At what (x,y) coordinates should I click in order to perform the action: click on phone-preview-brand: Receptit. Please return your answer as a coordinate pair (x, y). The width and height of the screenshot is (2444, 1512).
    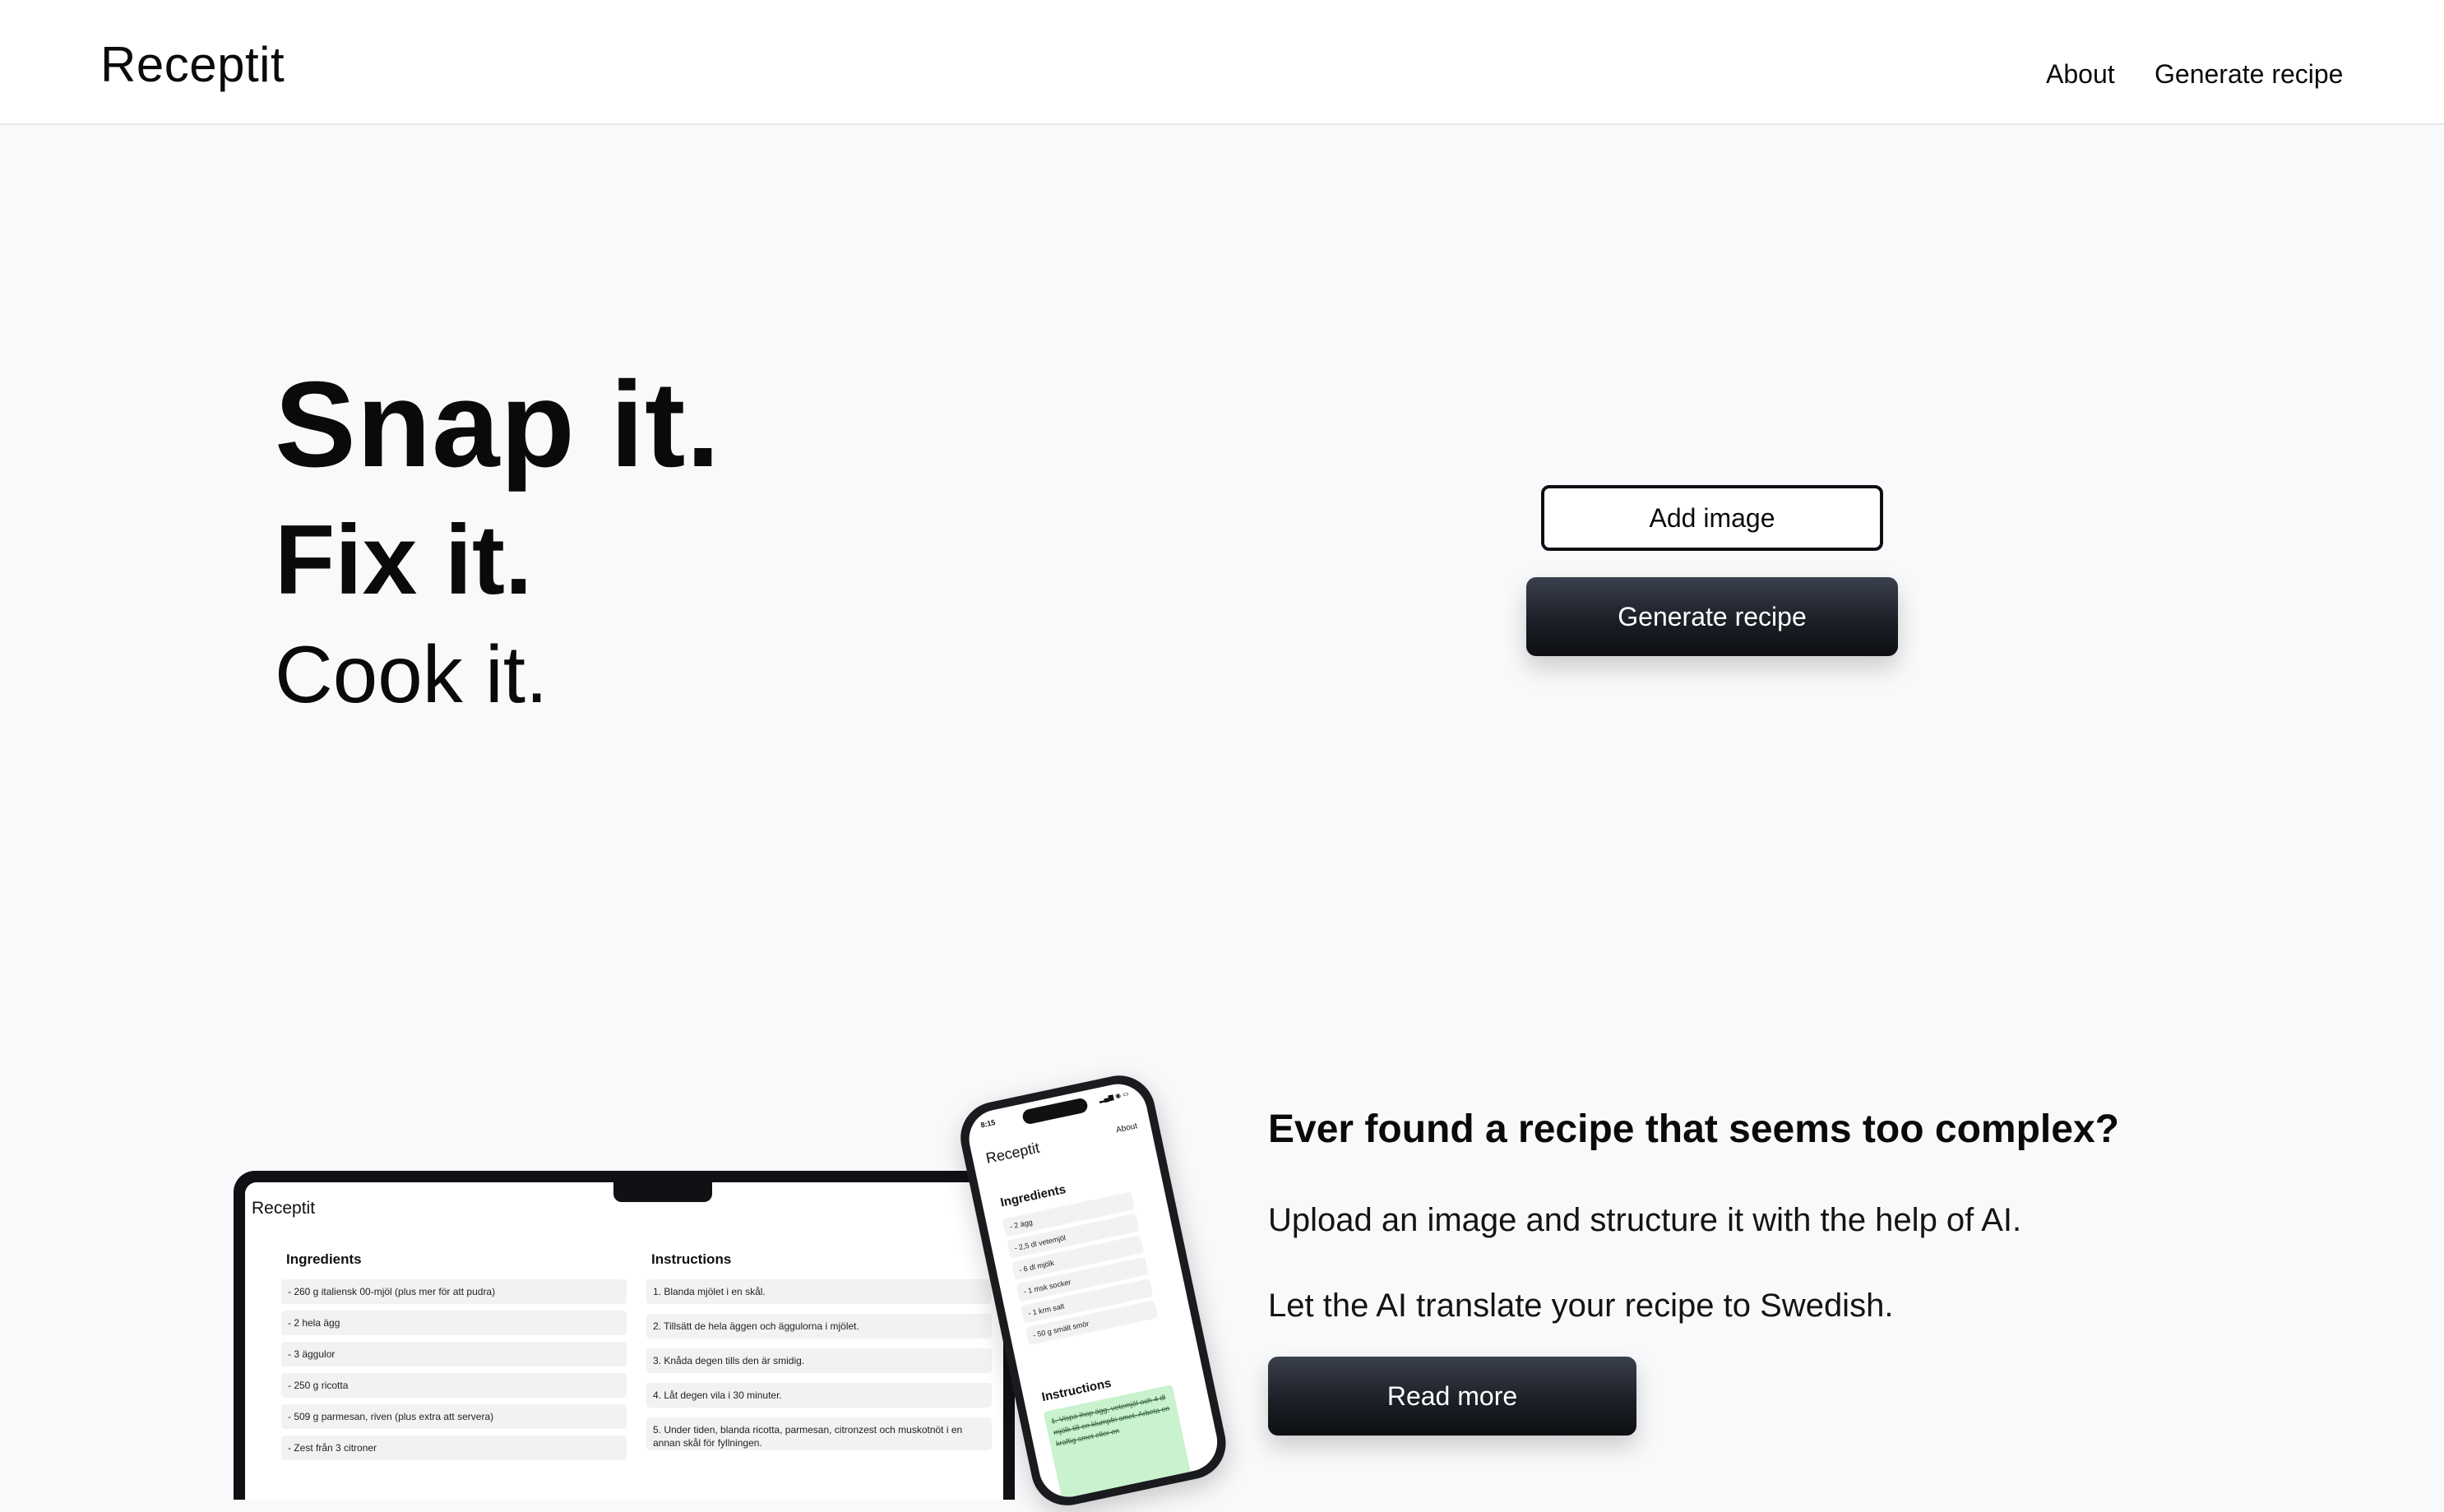
    Looking at the image, I should click on (1012, 1153).